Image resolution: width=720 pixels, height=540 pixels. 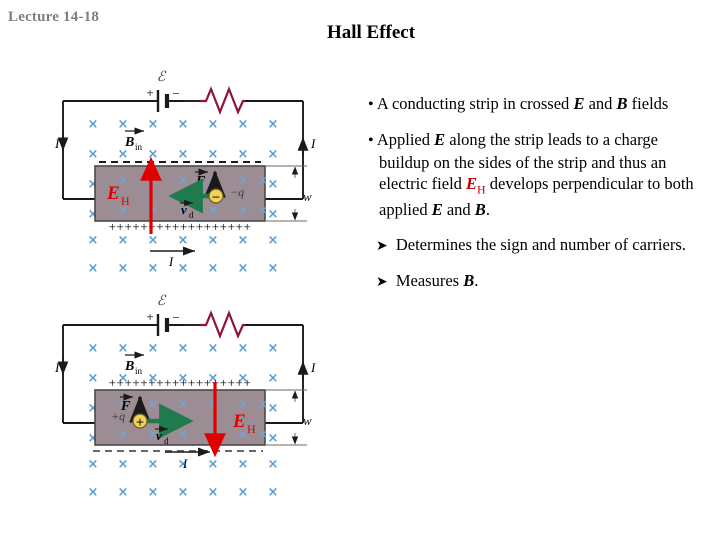 I want to click on sub-bullet-2: ➤ Measures B., so click(x=536, y=281).